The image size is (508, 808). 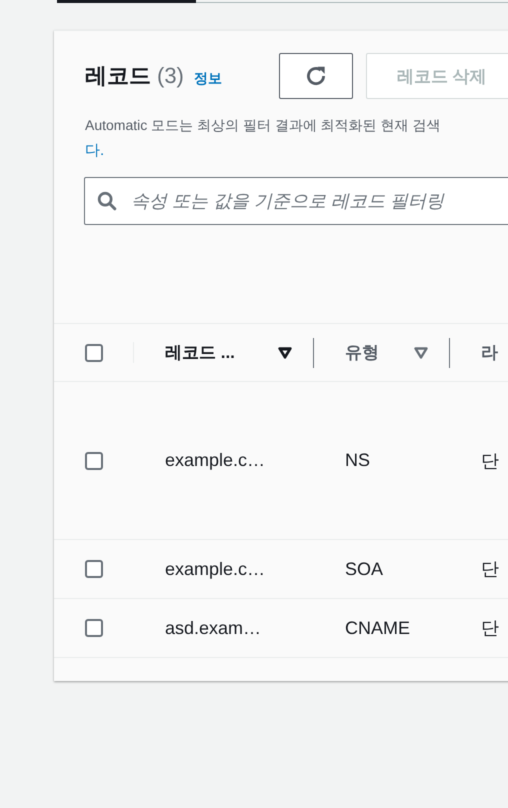 I want to click on sort-icon, so click(x=285, y=352).